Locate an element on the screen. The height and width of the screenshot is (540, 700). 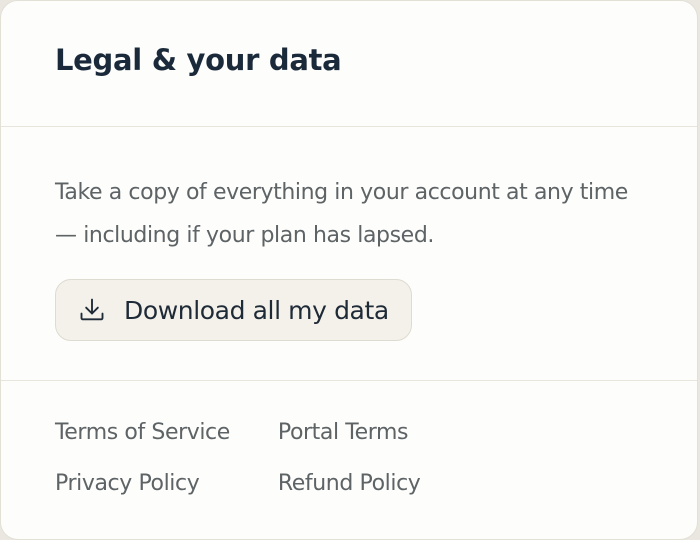
portal-terms-link: Portal Terms is located at coordinates (349, 433).